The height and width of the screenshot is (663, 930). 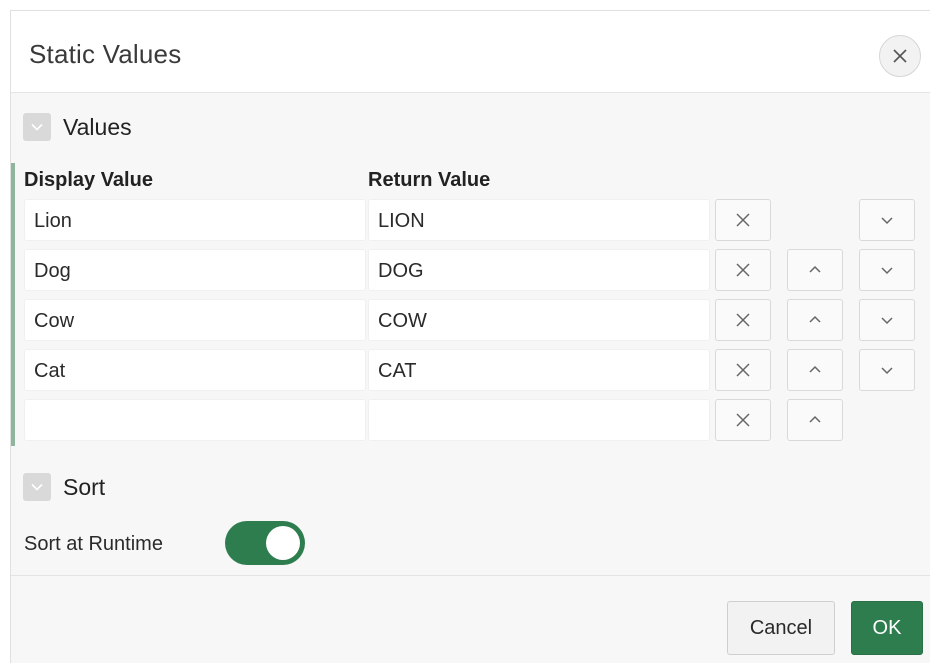 I want to click on values-collapse-toggle, so click(x=37, y=127).